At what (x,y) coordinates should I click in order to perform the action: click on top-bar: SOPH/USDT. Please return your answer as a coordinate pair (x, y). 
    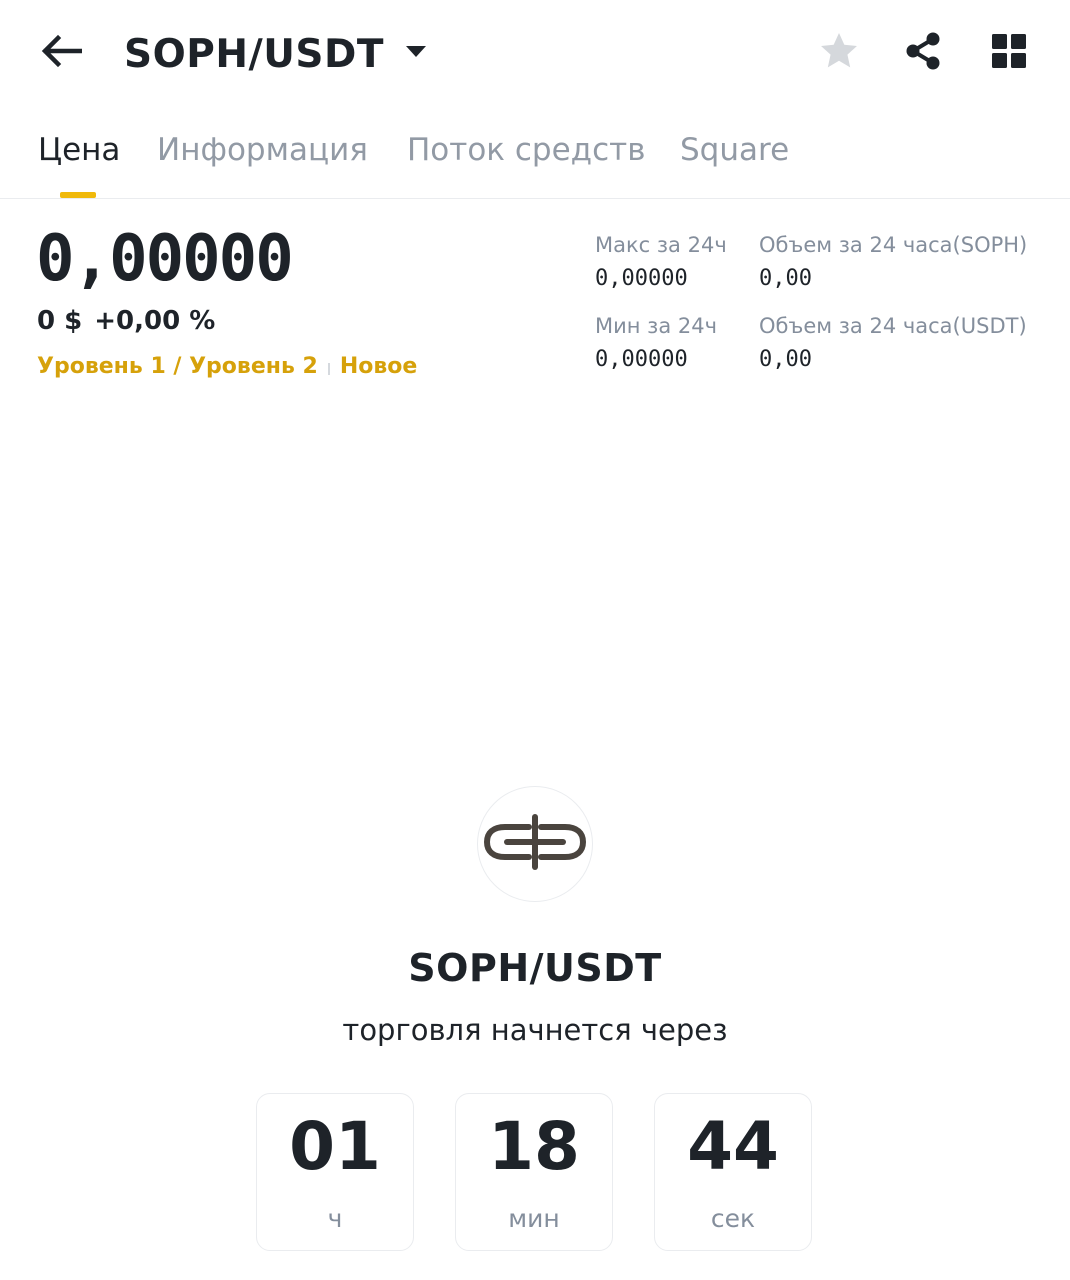
    Looking at the image, I should click on (535, 54).